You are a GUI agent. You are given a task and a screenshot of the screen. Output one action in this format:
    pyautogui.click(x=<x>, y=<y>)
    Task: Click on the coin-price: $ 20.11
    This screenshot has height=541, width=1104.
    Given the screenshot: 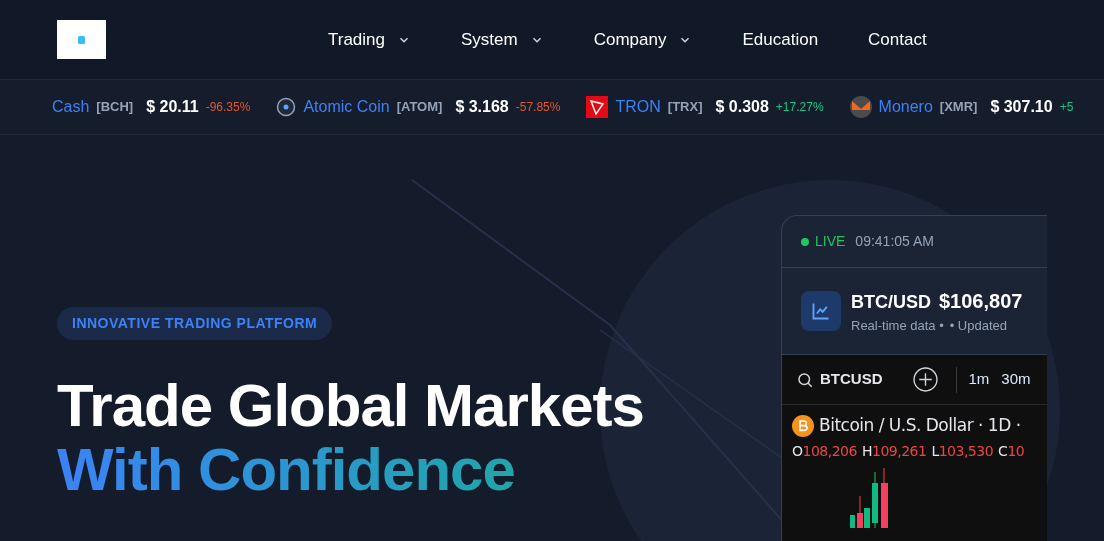 What is the action you would take?
    pyautogui.click(x=172, y=107)
    